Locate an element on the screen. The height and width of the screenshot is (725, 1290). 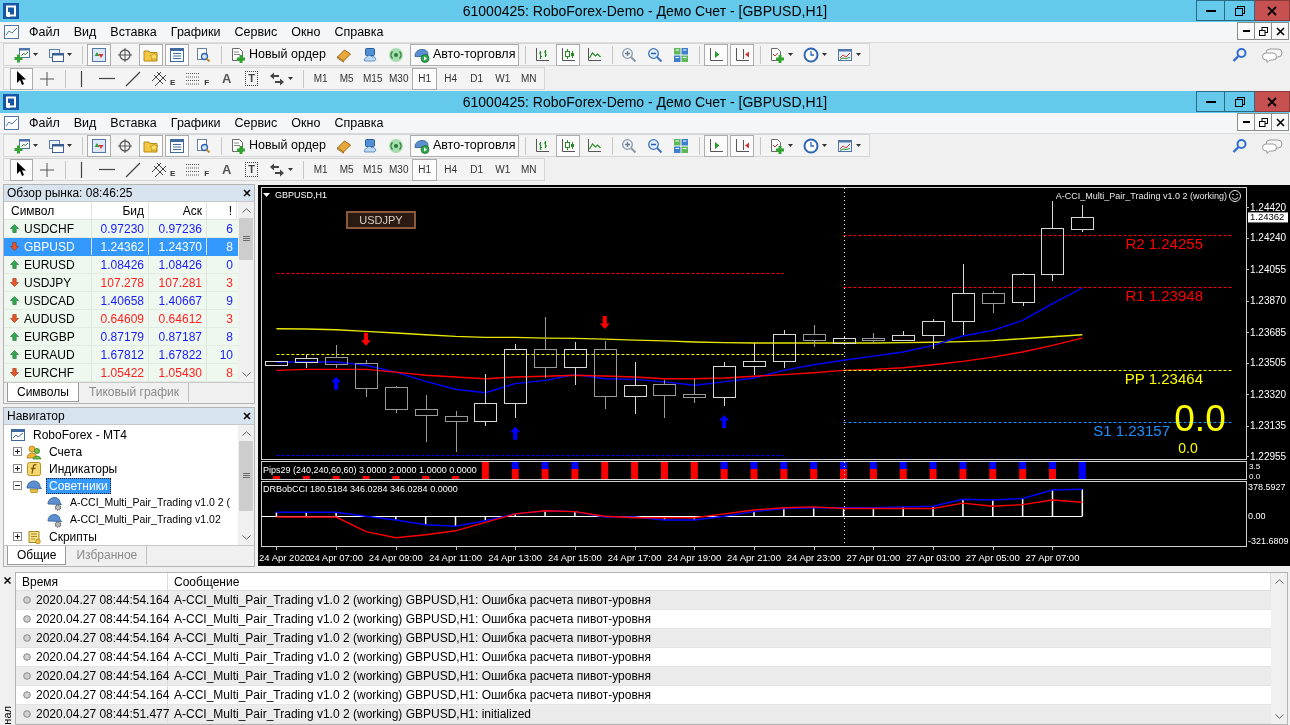
tree-item: Счета is located at coordinates (66, 451).